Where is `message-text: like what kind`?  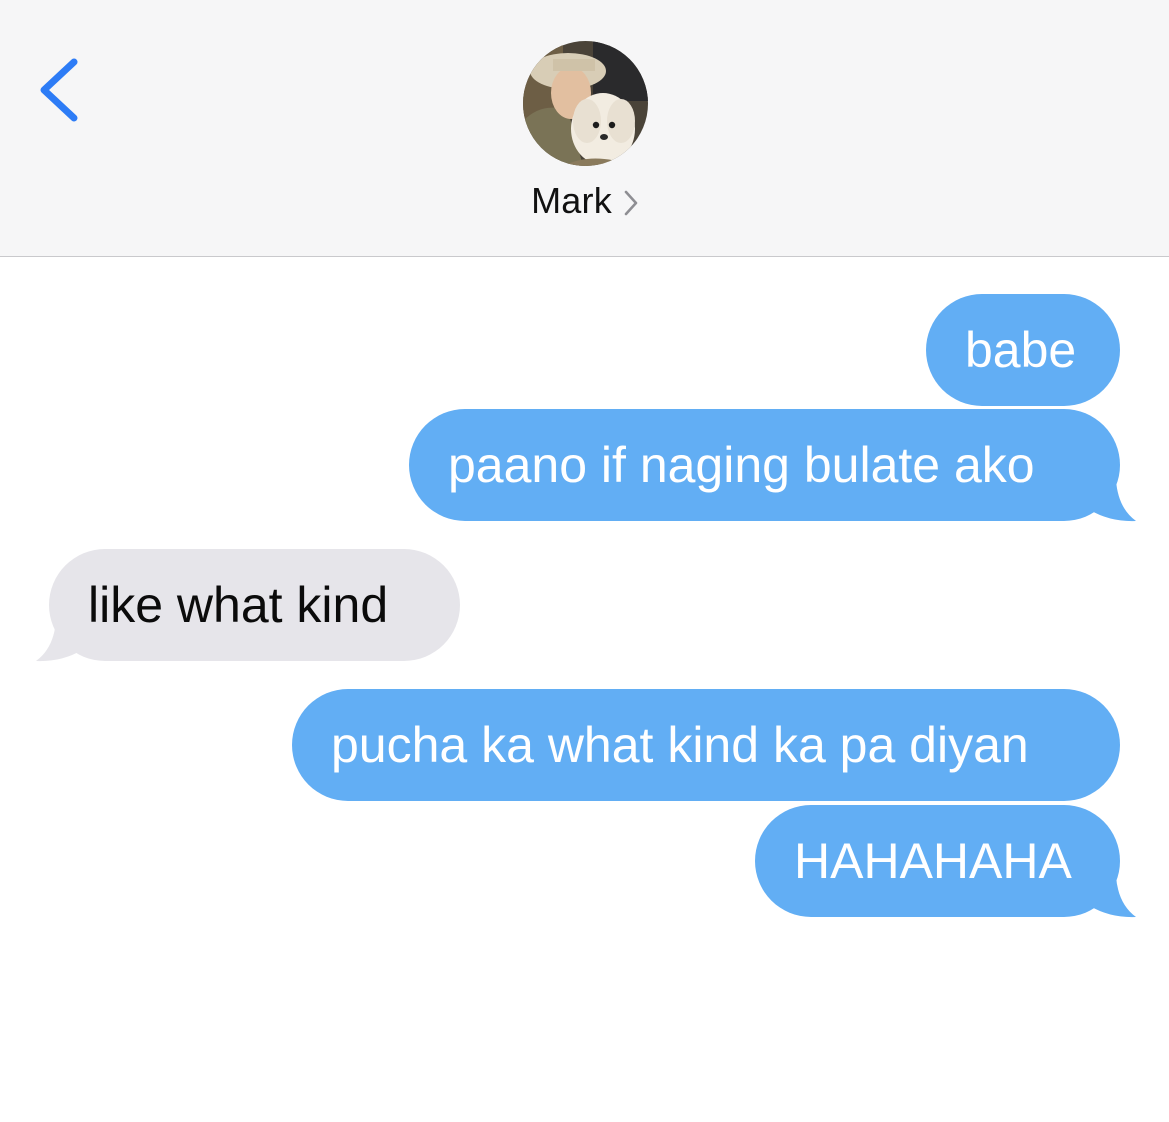
message-text: like what kind is located at coordinates (238, 605).